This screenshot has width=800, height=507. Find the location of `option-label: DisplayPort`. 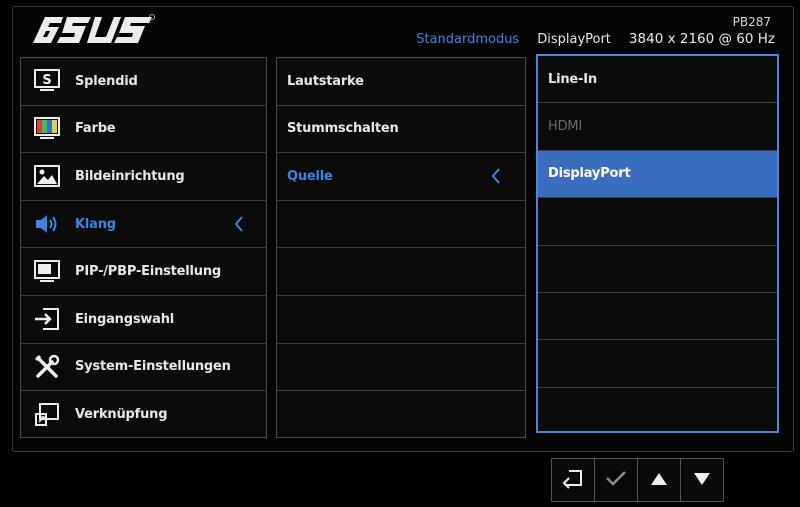

option-label: DisplayPort is located at coordinates (589, 174).